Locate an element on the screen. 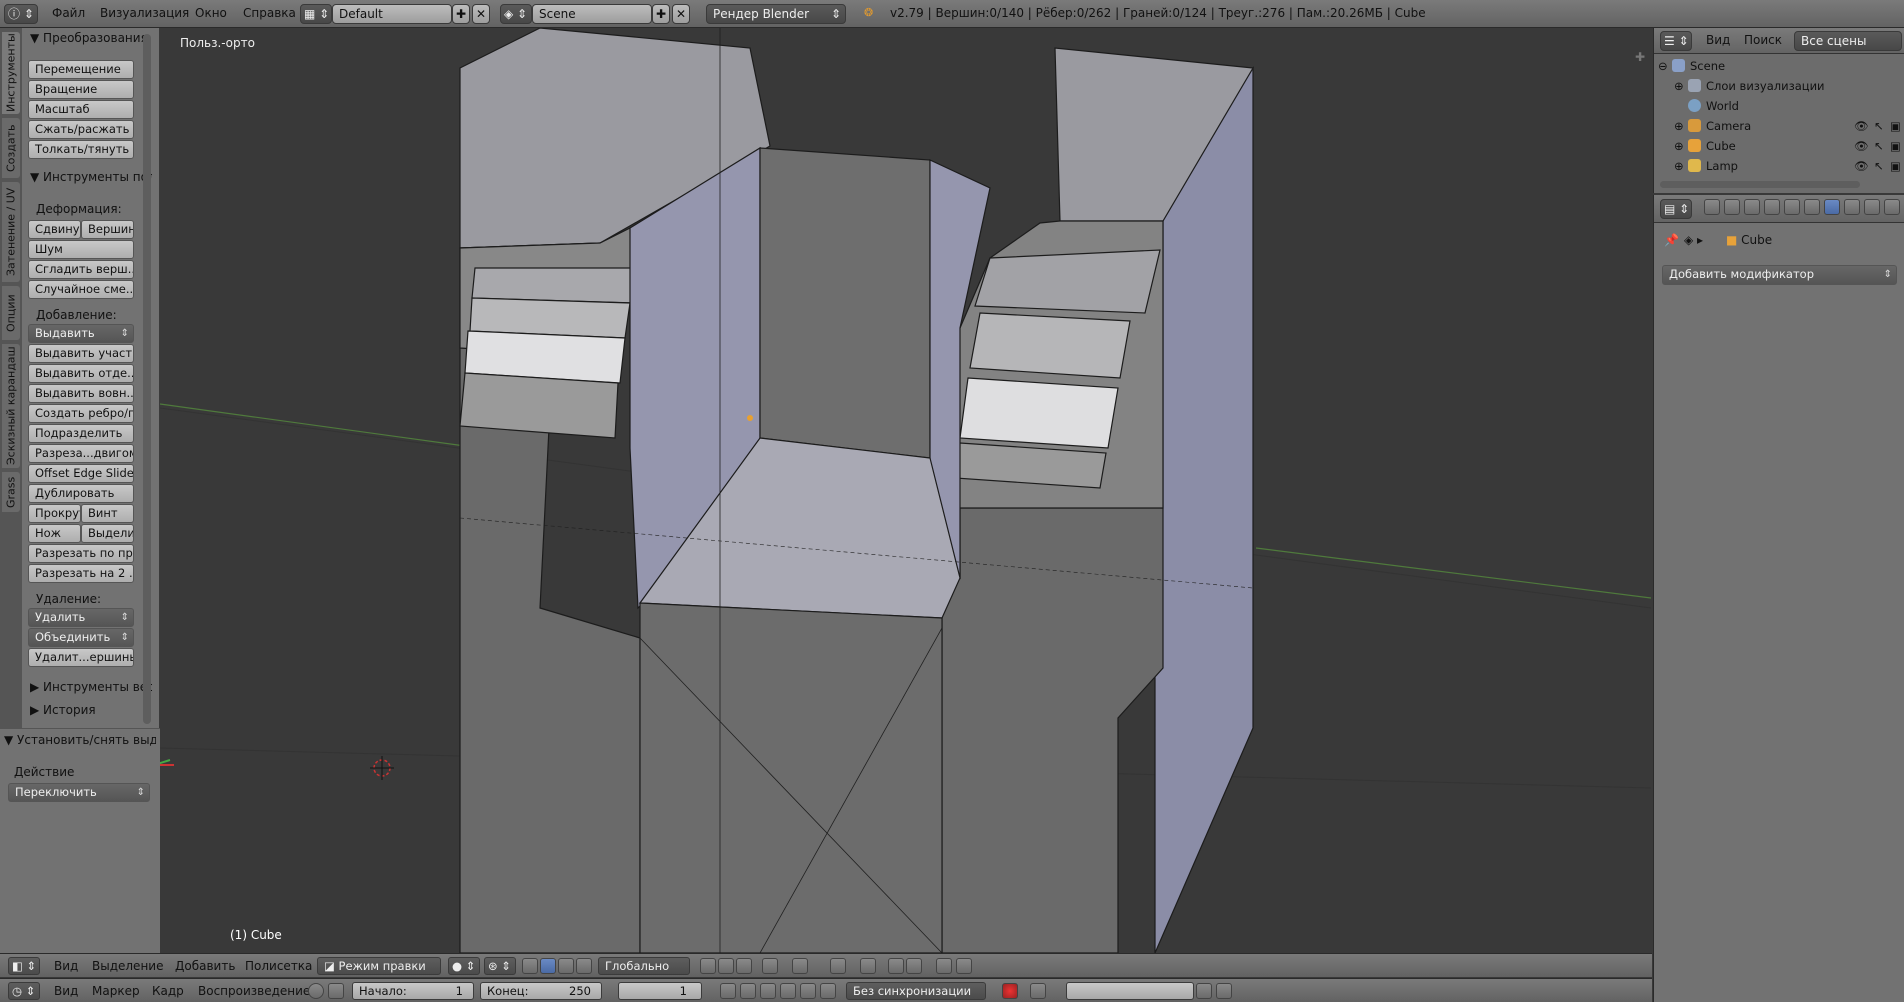 This screenshot has width=1904, height=1002. editor-type-button: ⓘ ⇕ is located at coordinates (21, 14).